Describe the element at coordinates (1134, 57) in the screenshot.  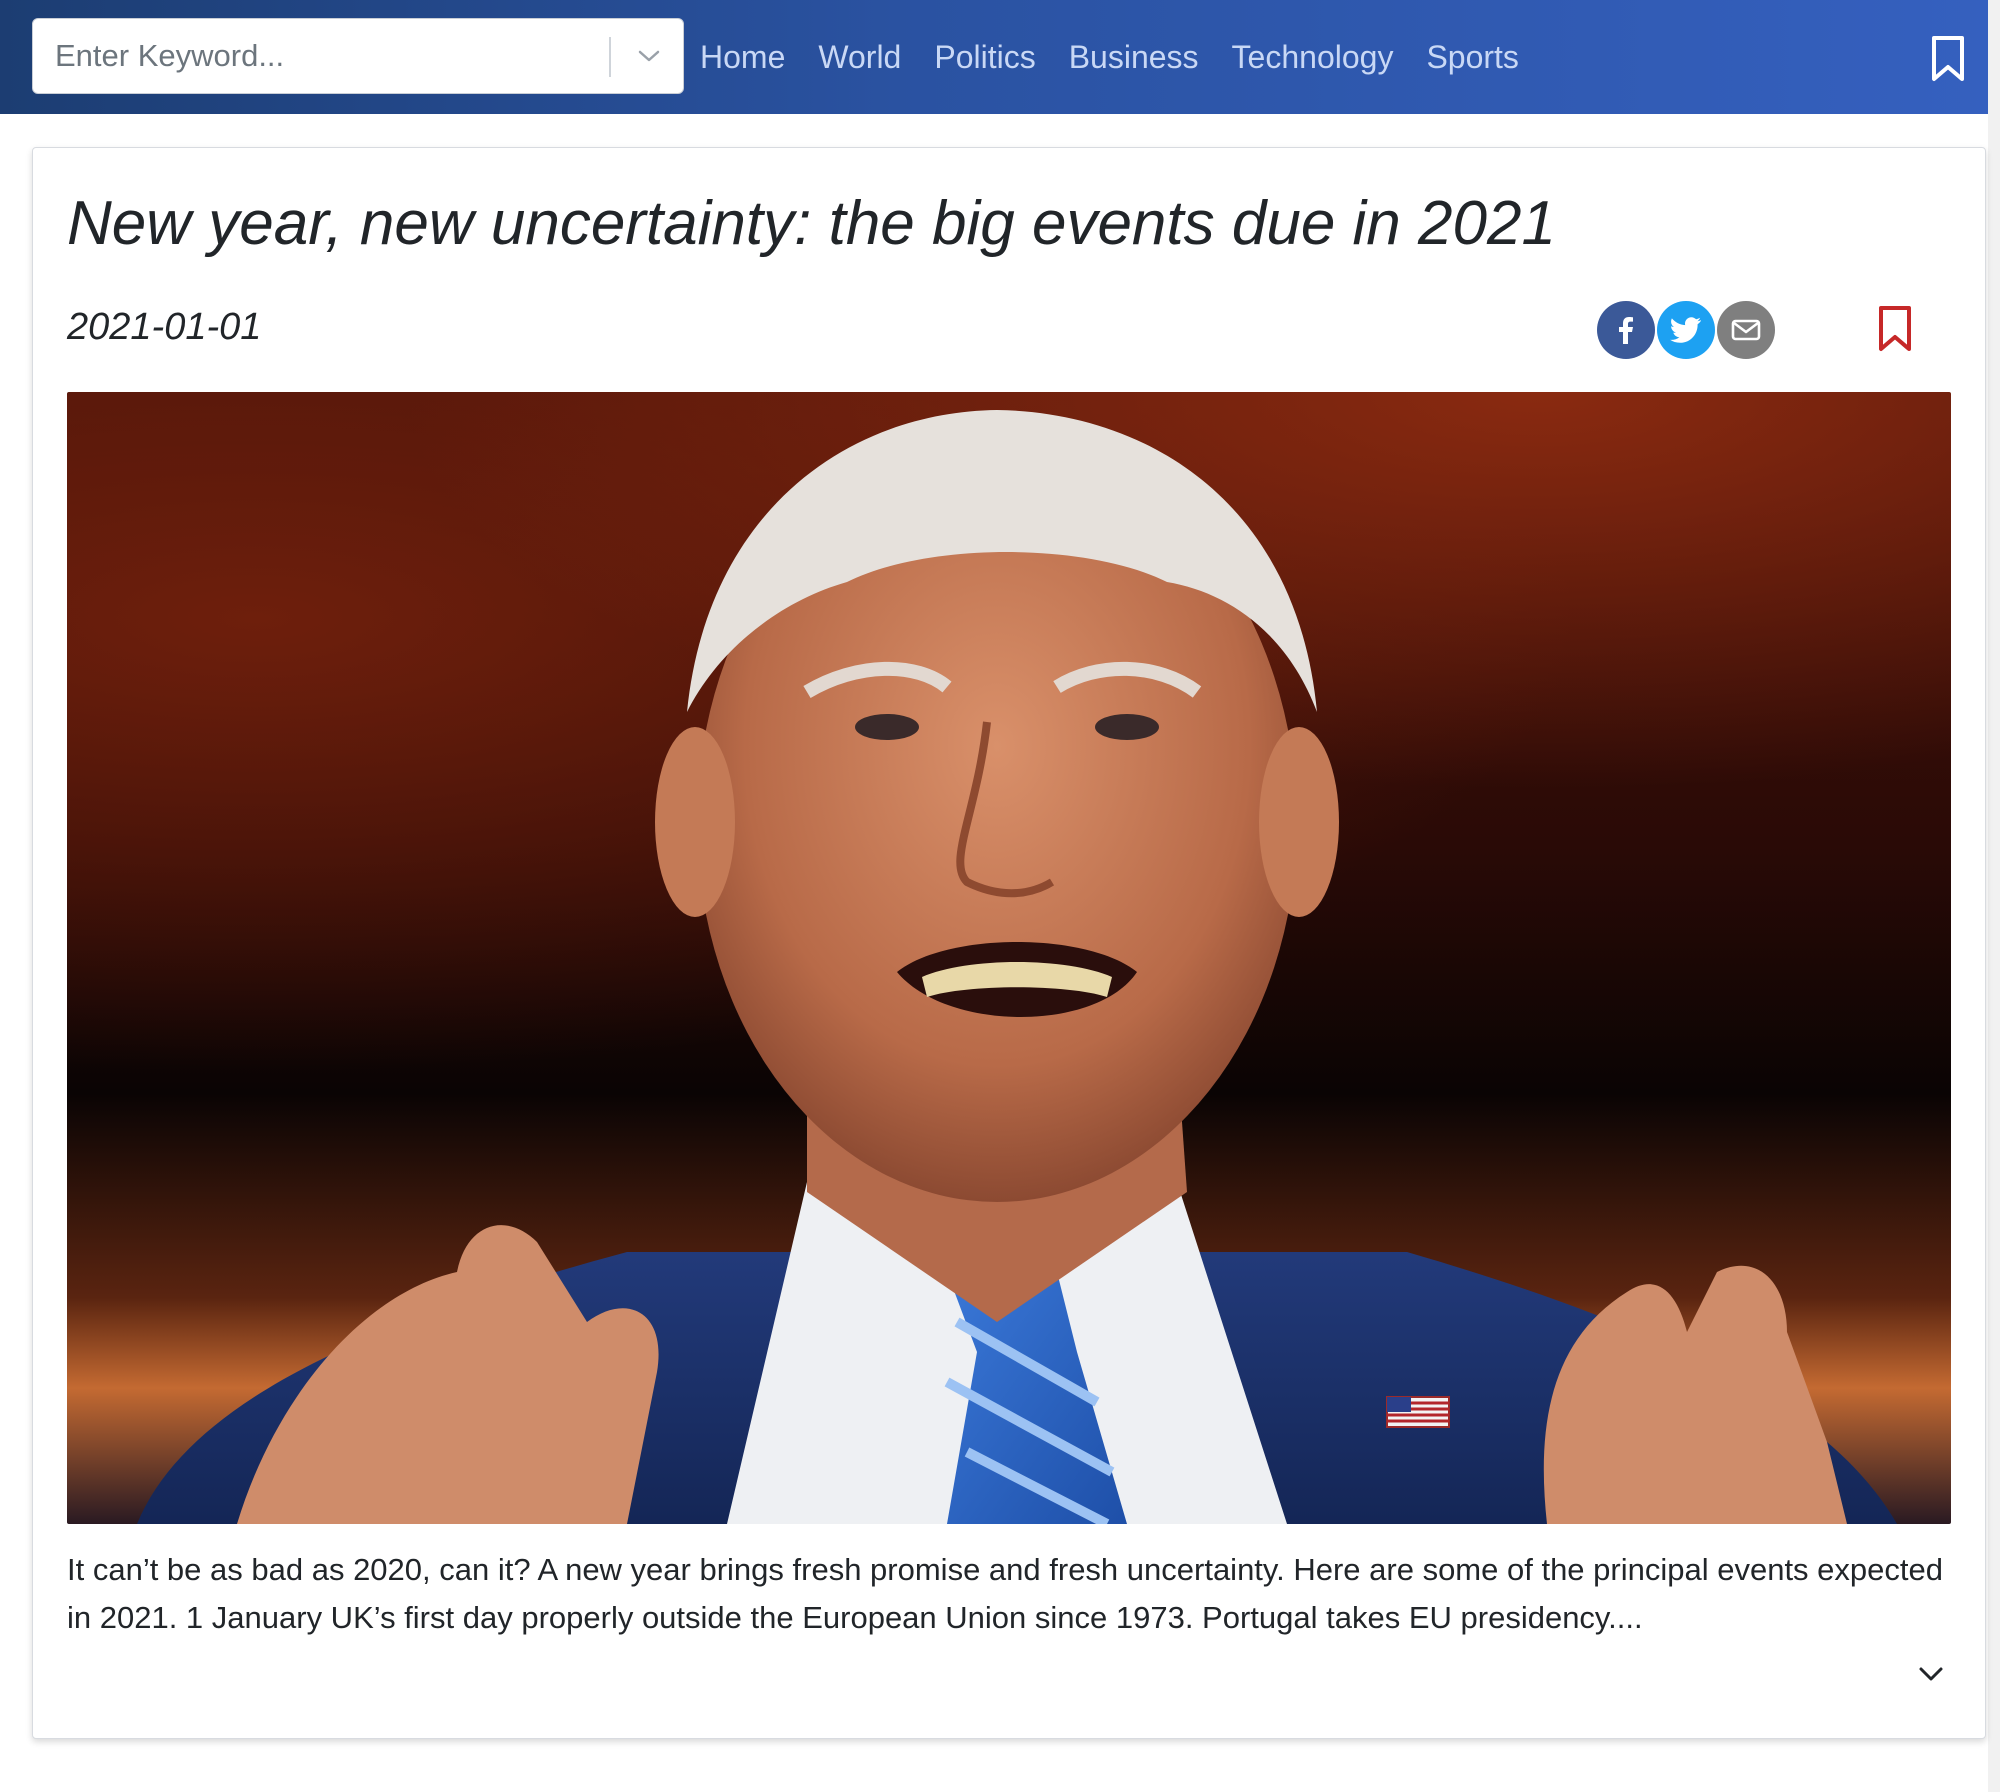
I see `nav-link-business: Business` at that location.